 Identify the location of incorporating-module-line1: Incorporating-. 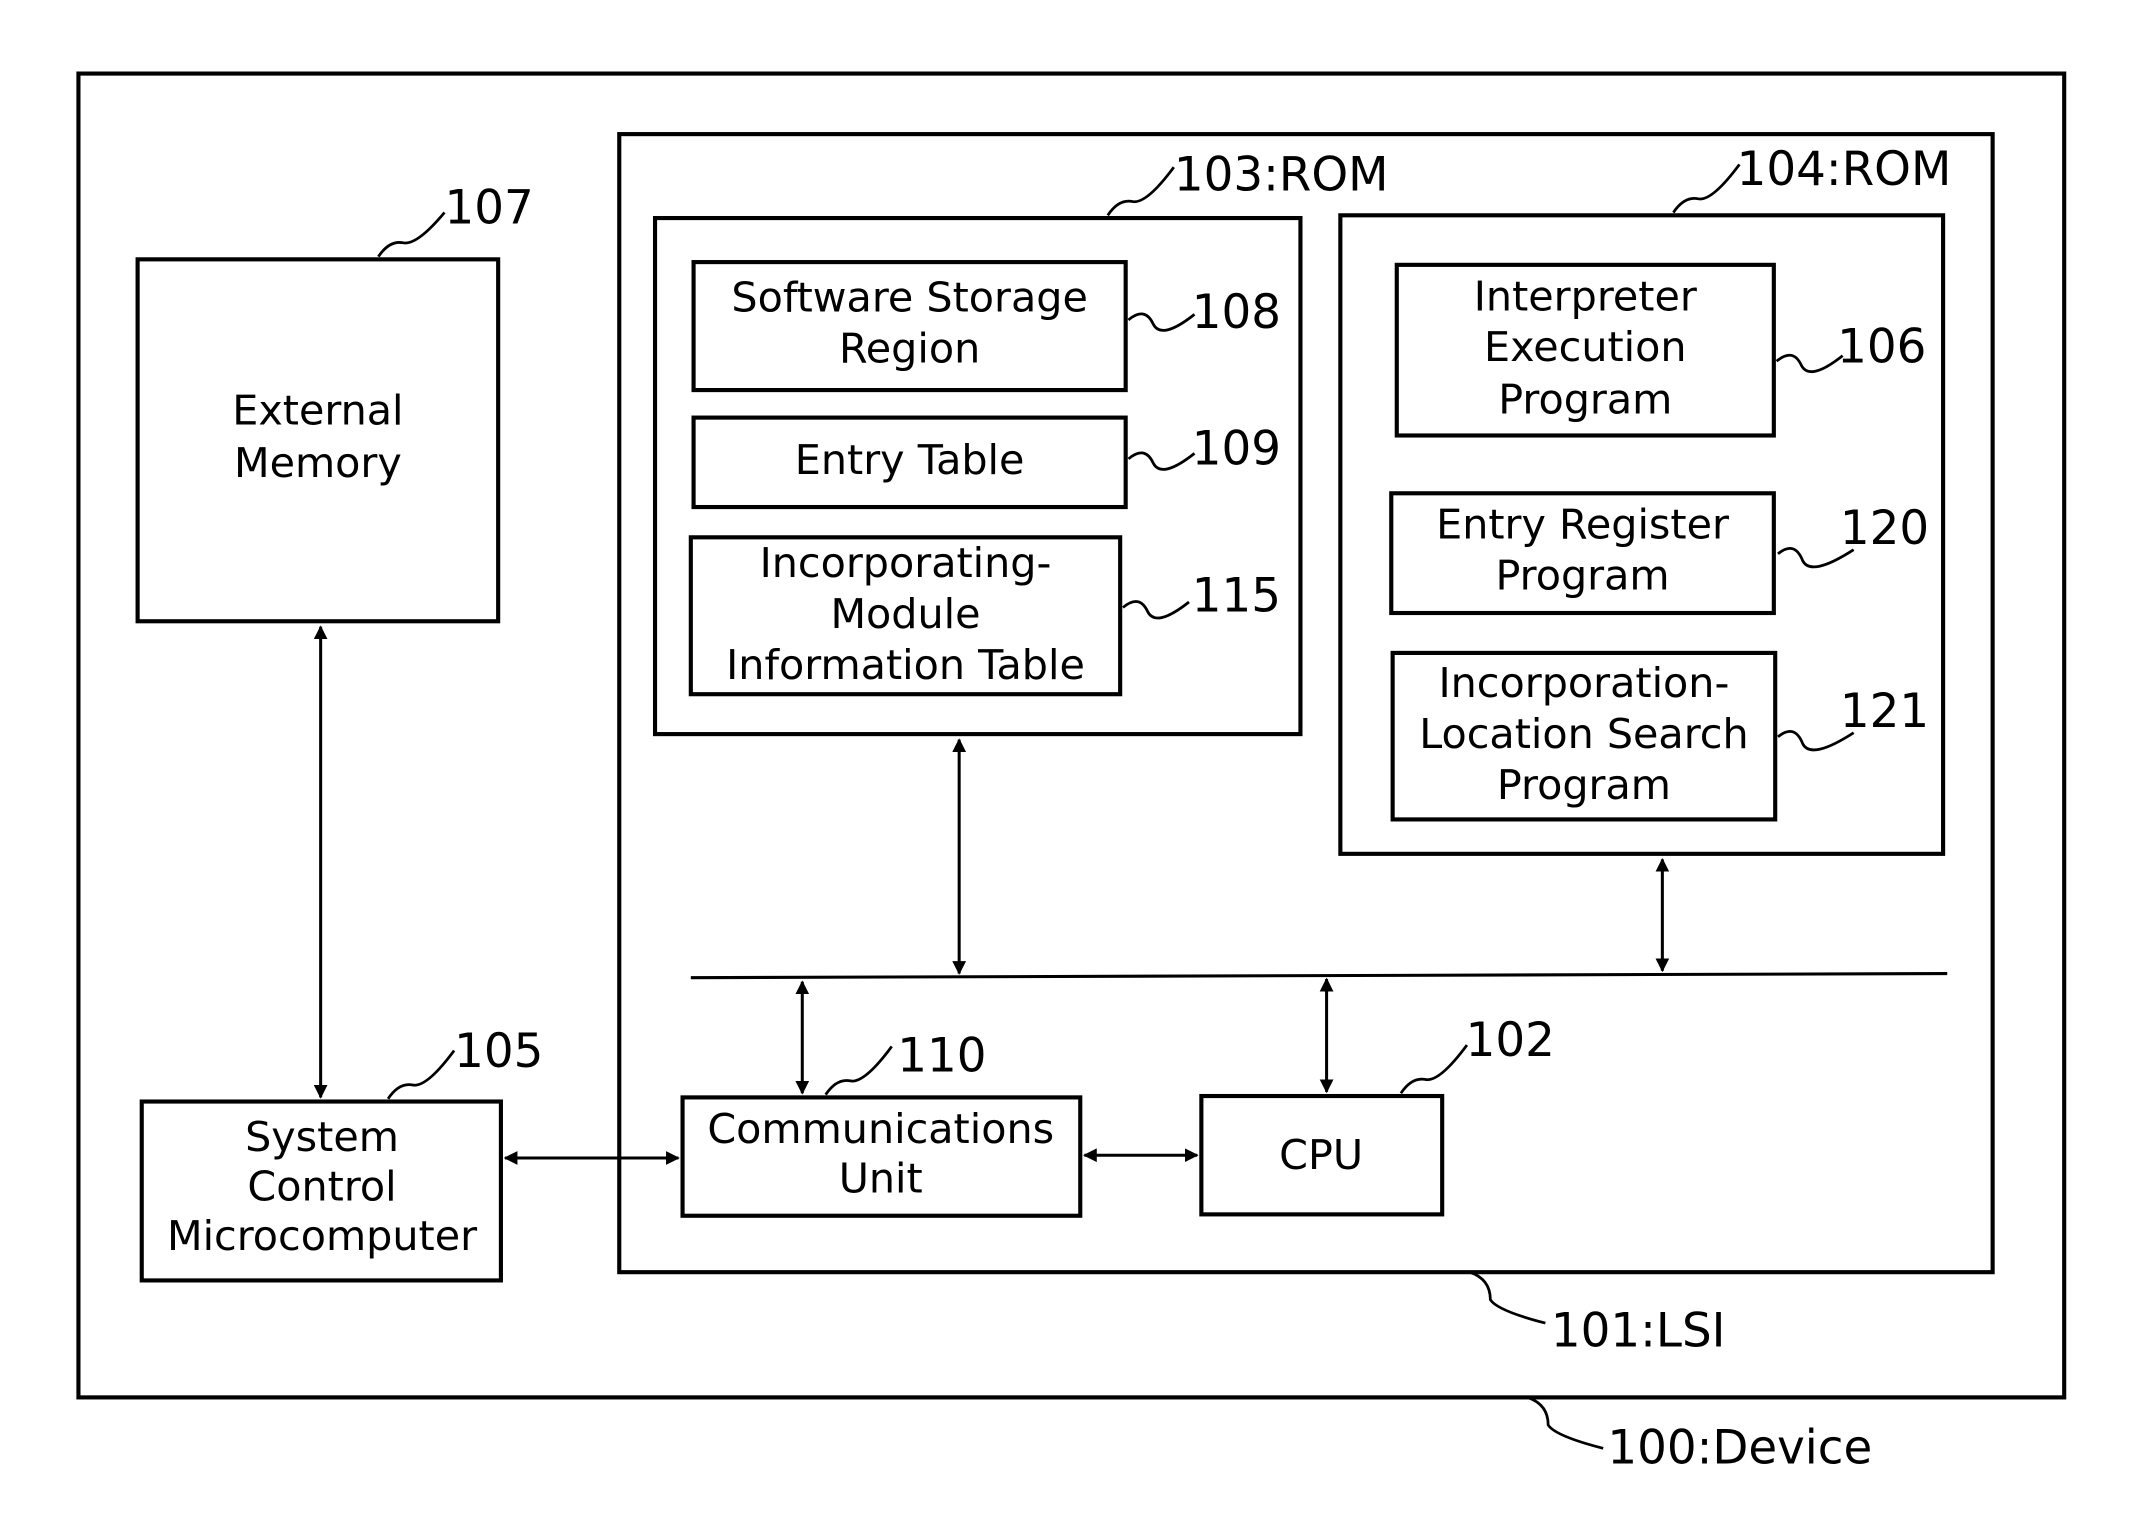
(906, 563).